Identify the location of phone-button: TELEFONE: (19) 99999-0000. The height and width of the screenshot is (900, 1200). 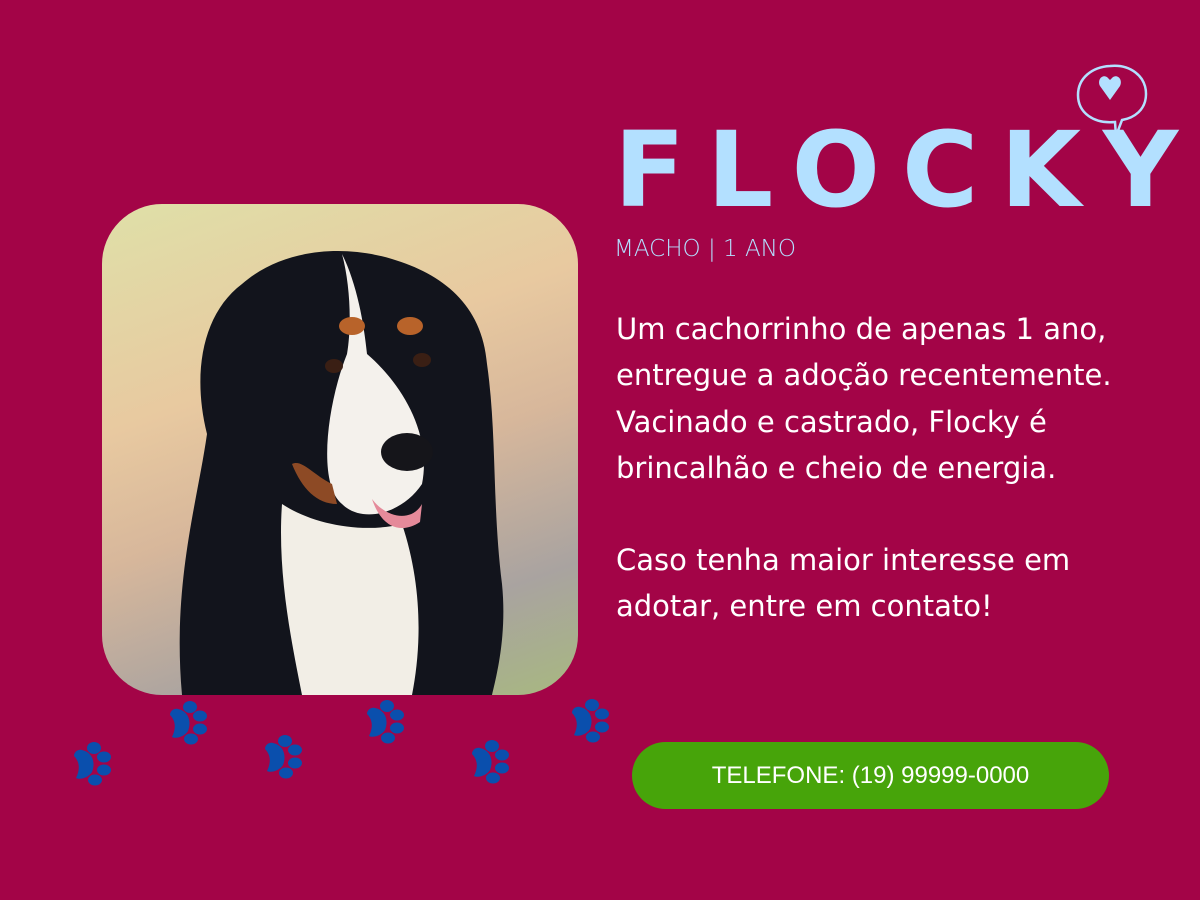
(870, 775).